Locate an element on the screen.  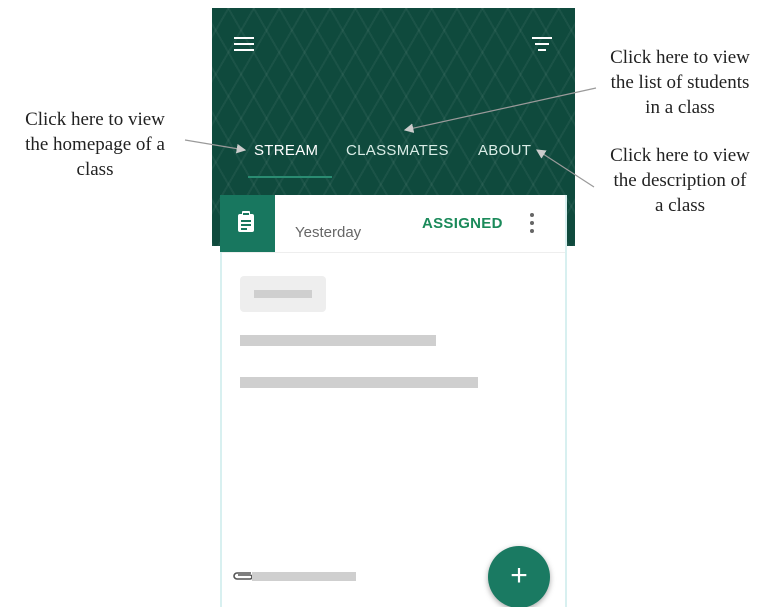
tab-stream: STREAM is located at coordinates (286, 150).